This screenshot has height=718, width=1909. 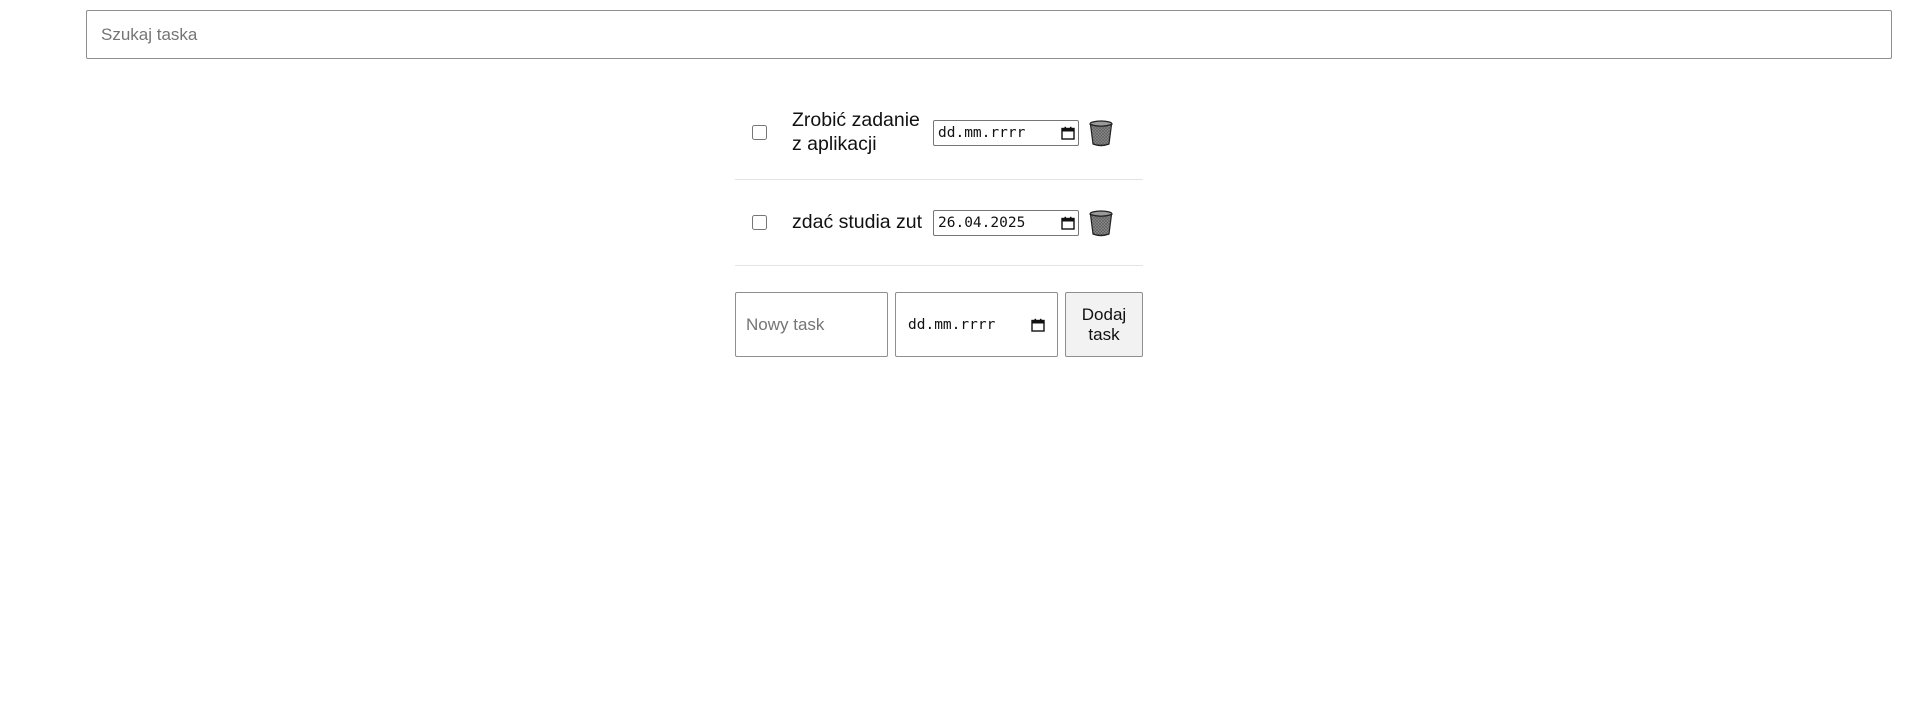 I want to click on task-row: Zrobić zadanie z aplikacji dd.mm.rrrr, so click(x=939, y=133).